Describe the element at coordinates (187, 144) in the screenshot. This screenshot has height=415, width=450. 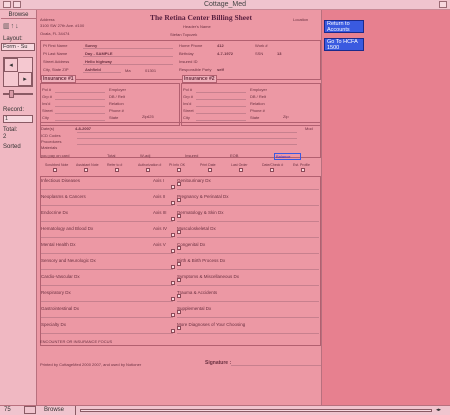
I see `materials-field` at that location.